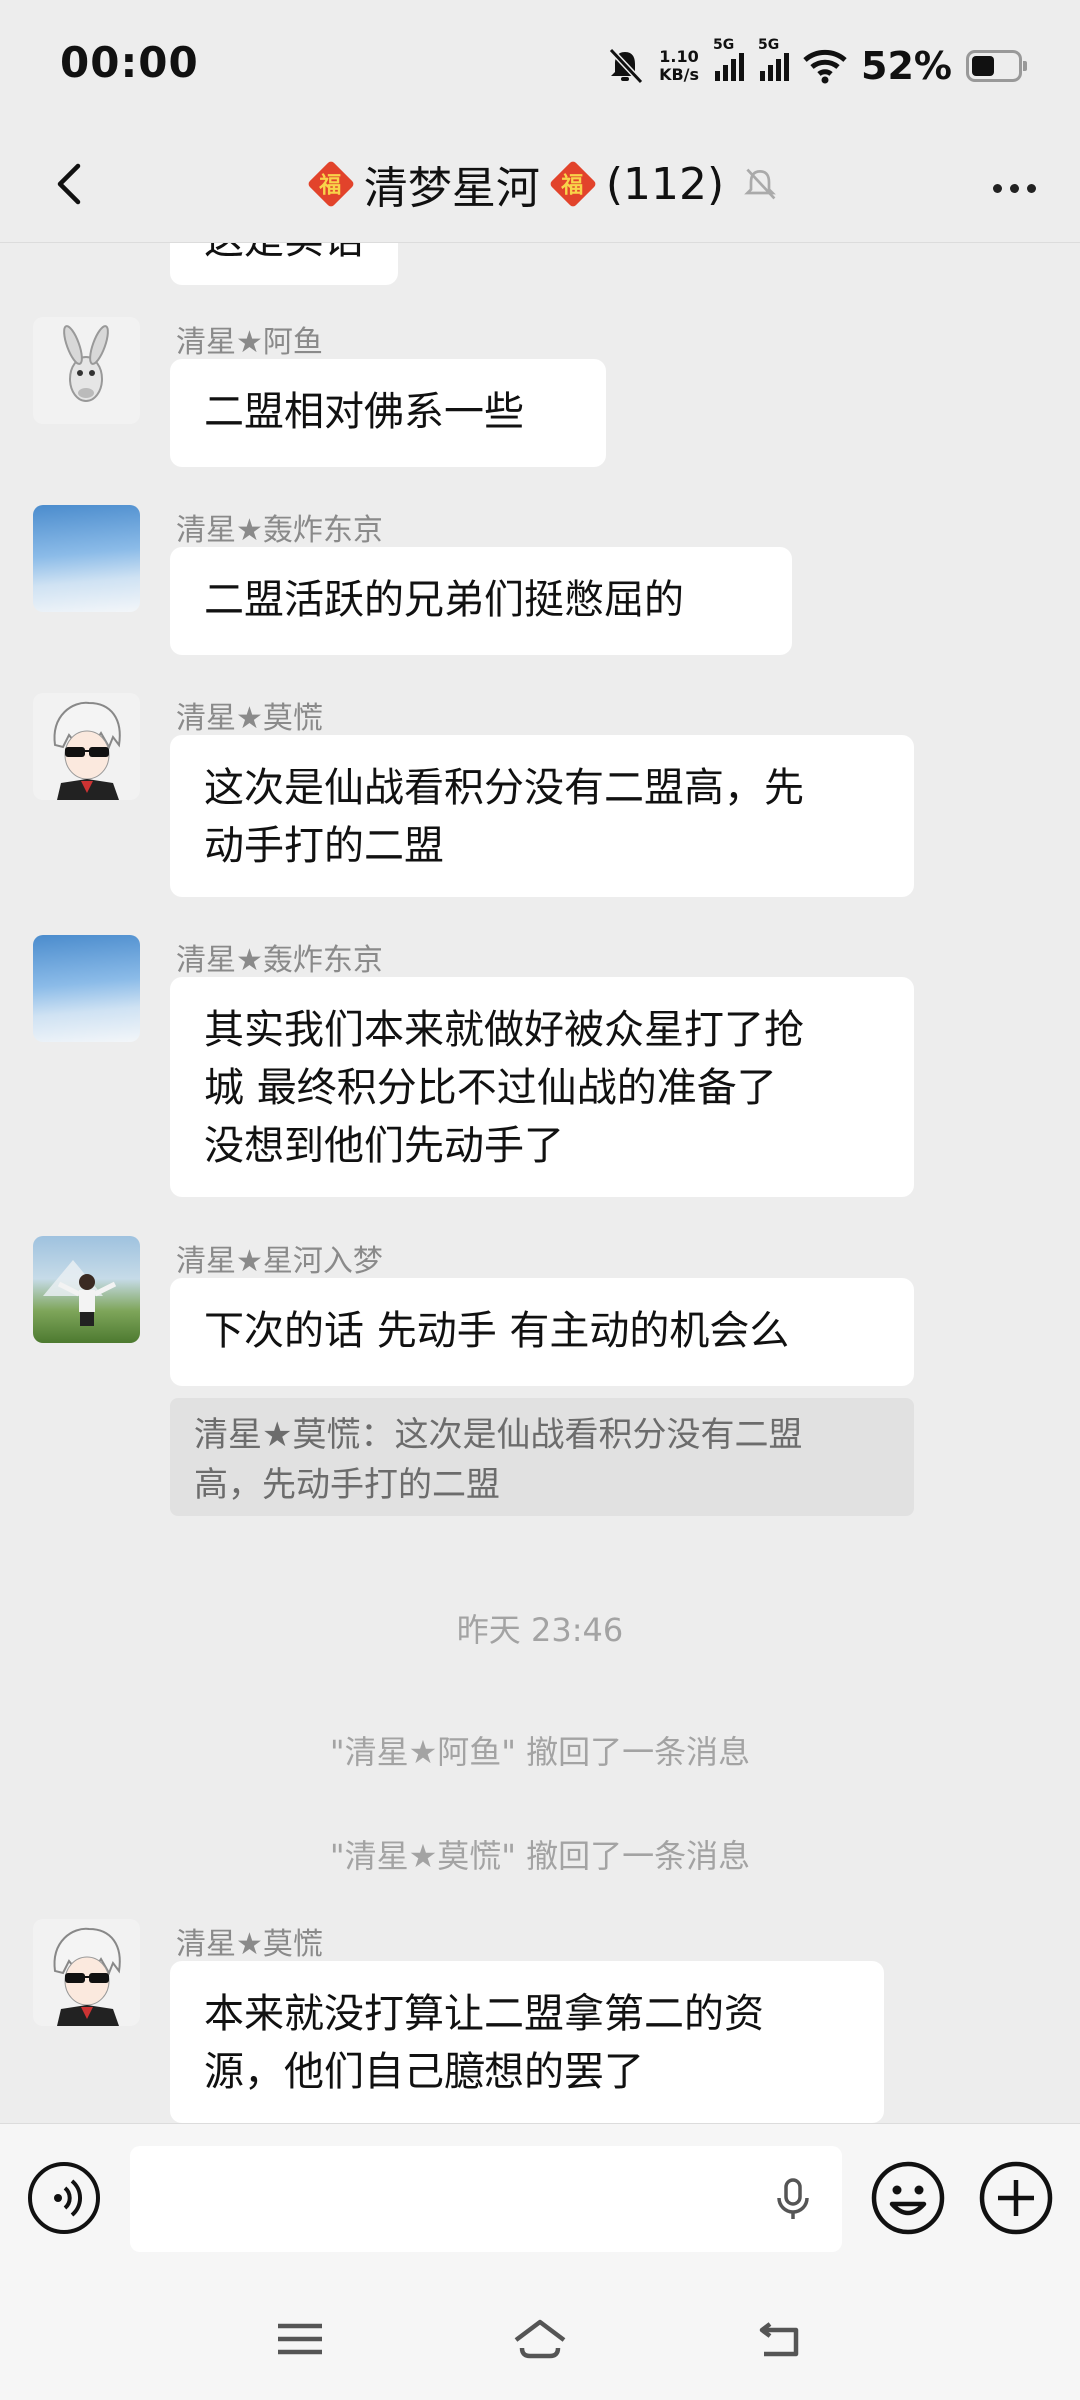 This screenshot has width=1080, height=2400. I want to click on message-bubble: 本来就没打算让二盟拿第二的资 源，他们自己臆想的罢了, so click(527, 2042).